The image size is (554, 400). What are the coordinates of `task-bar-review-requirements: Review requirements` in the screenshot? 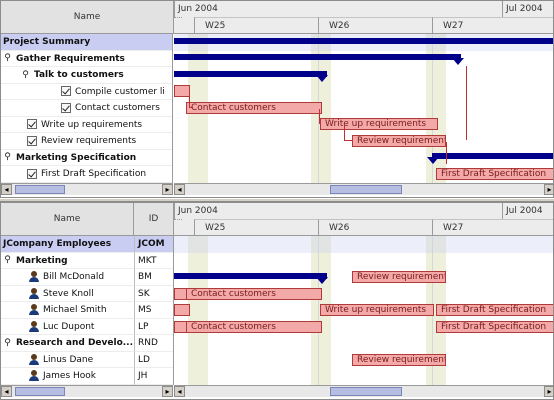 It's located at (399, 141).